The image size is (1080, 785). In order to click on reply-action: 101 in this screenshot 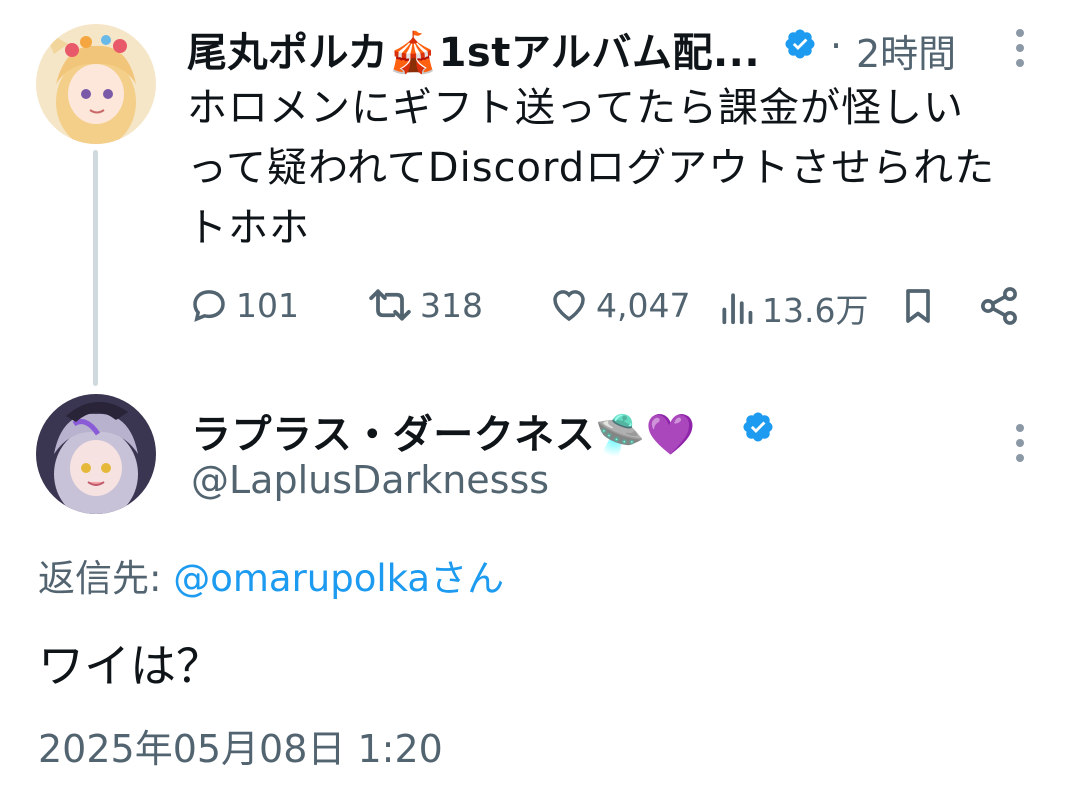, I will do `click(243, 305)`.